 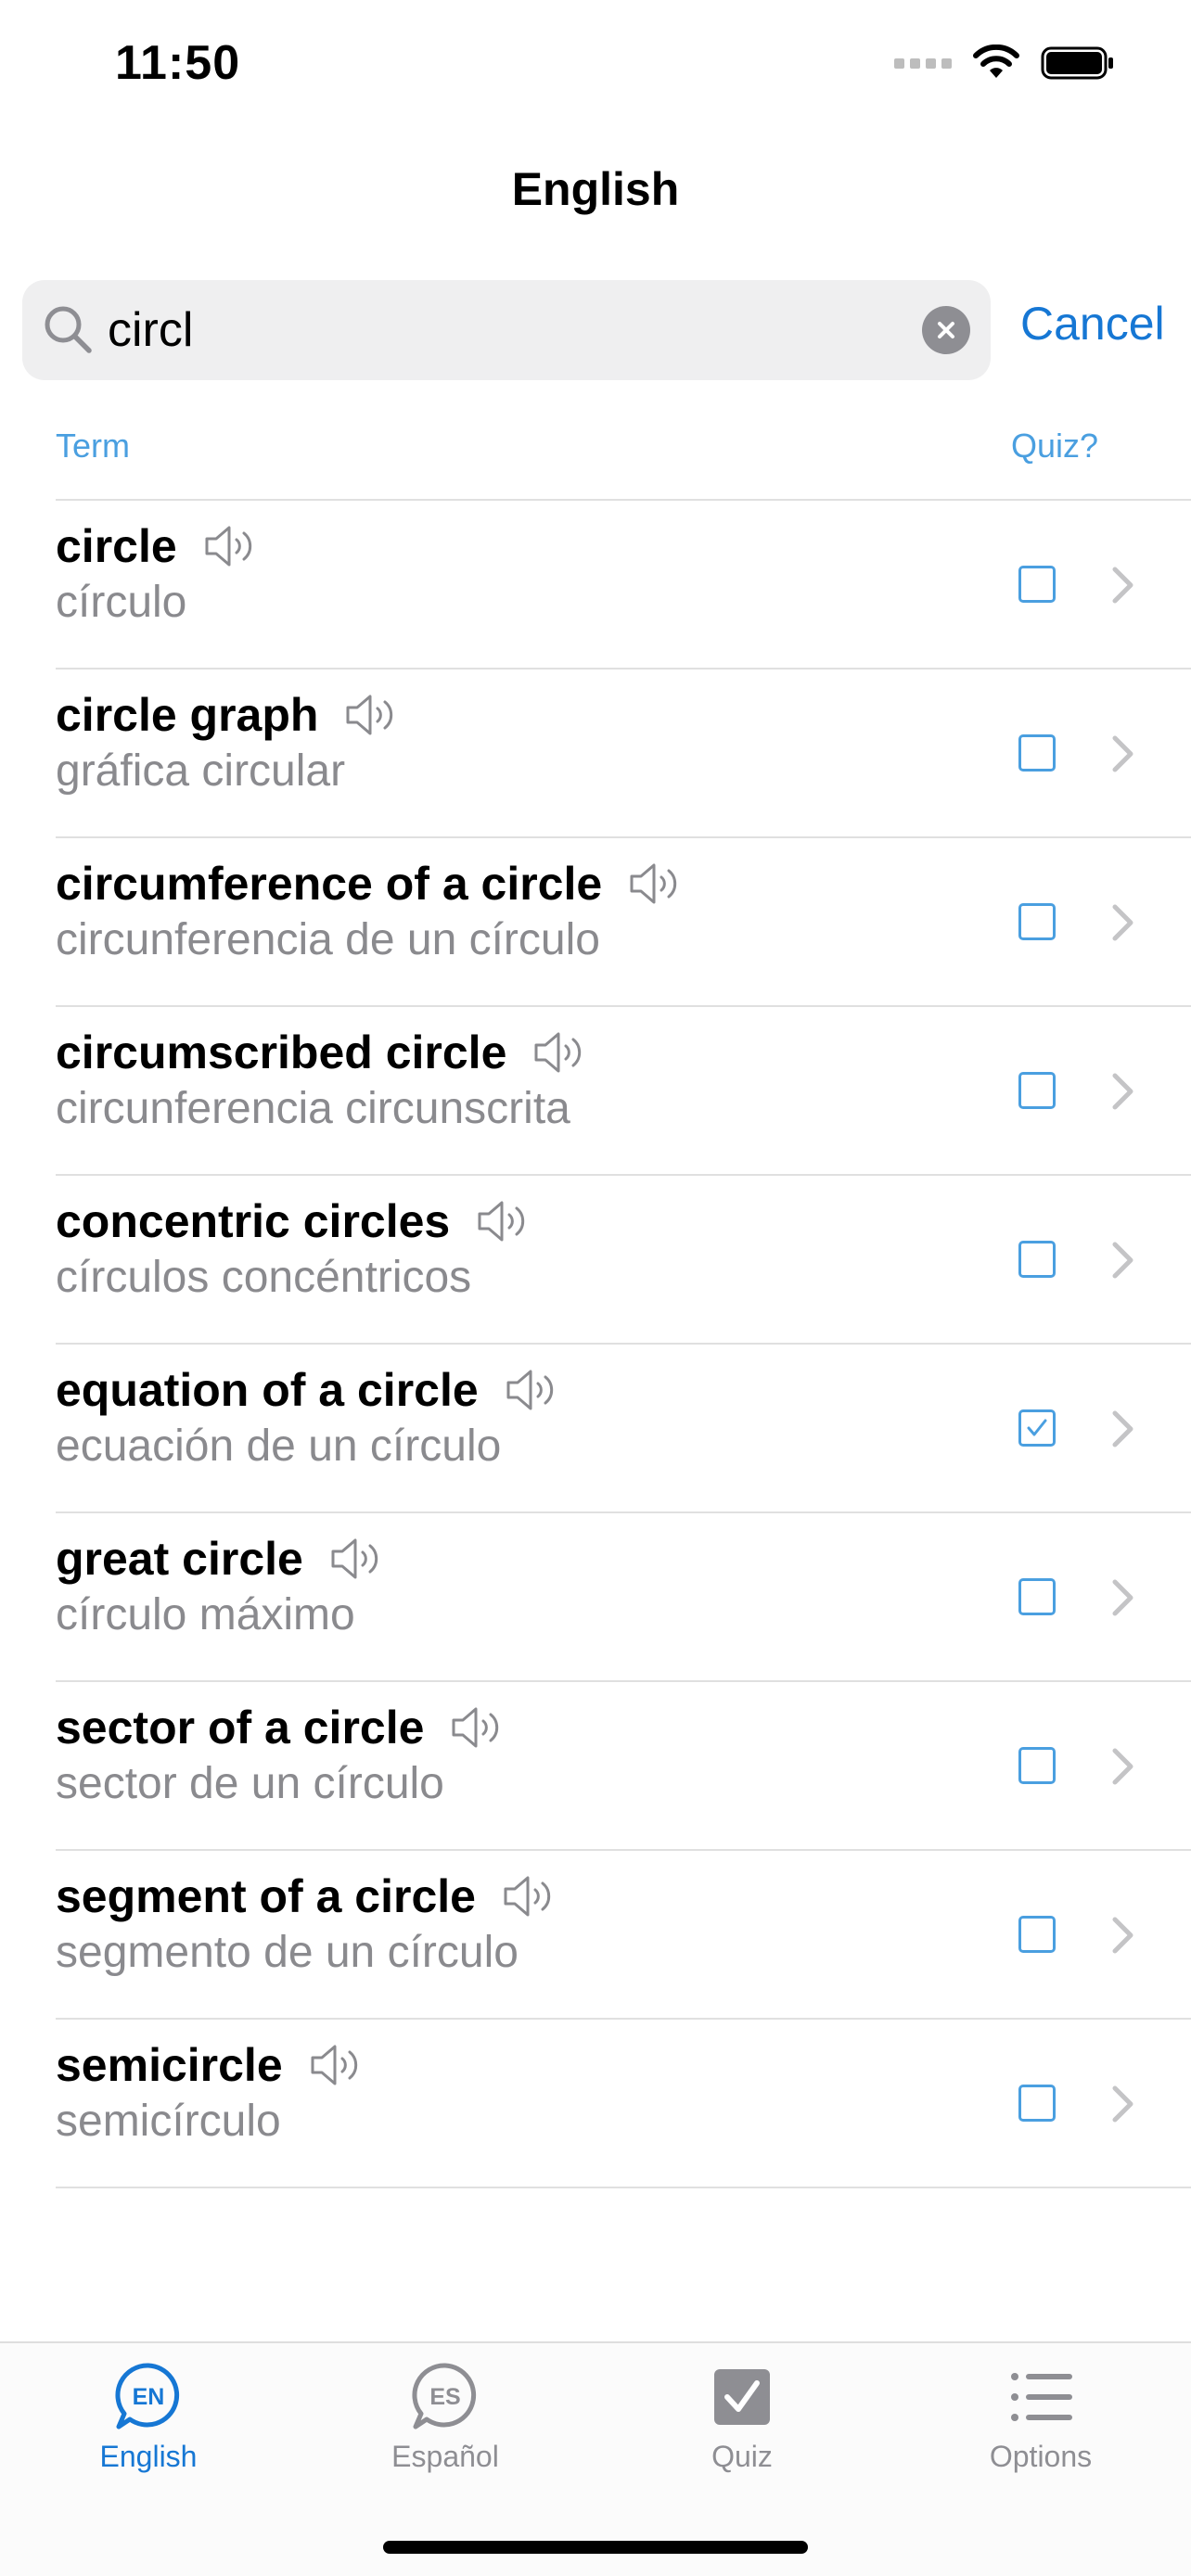 I want to click on term-line: equation of a circle, so click(x=308, y=1390).